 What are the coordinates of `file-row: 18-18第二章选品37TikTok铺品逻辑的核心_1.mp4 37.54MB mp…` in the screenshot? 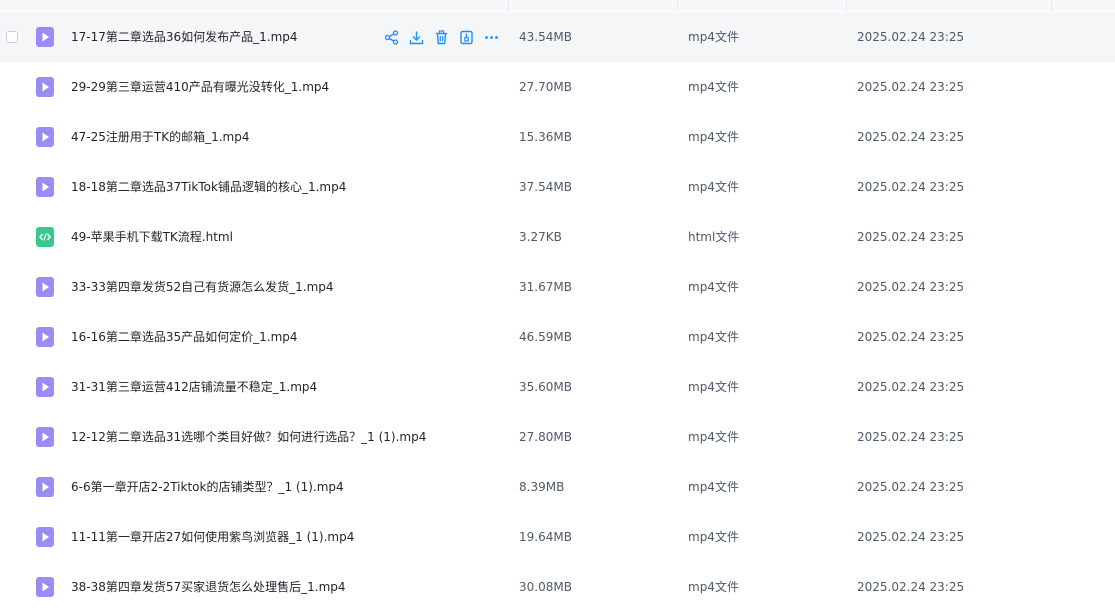 It's located at (557, 187).